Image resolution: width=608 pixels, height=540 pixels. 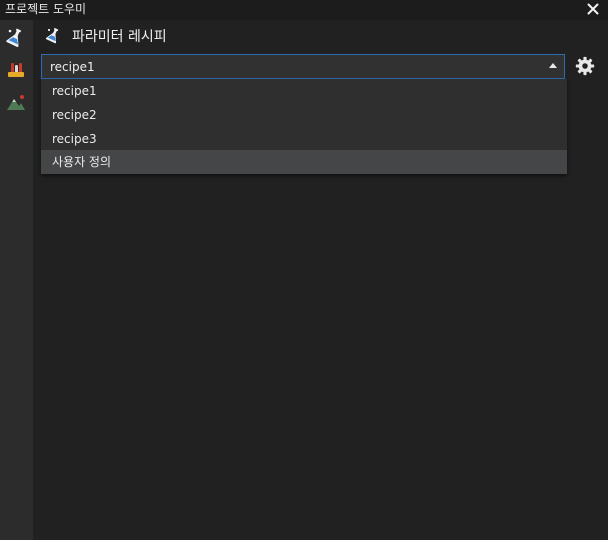 I want to click on sidebar-item-mountain, so click(x=16, y=103).